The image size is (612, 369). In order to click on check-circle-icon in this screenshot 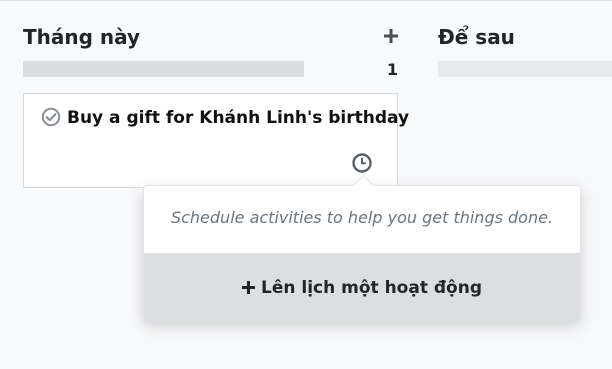, I will do `click(51, 117)`.